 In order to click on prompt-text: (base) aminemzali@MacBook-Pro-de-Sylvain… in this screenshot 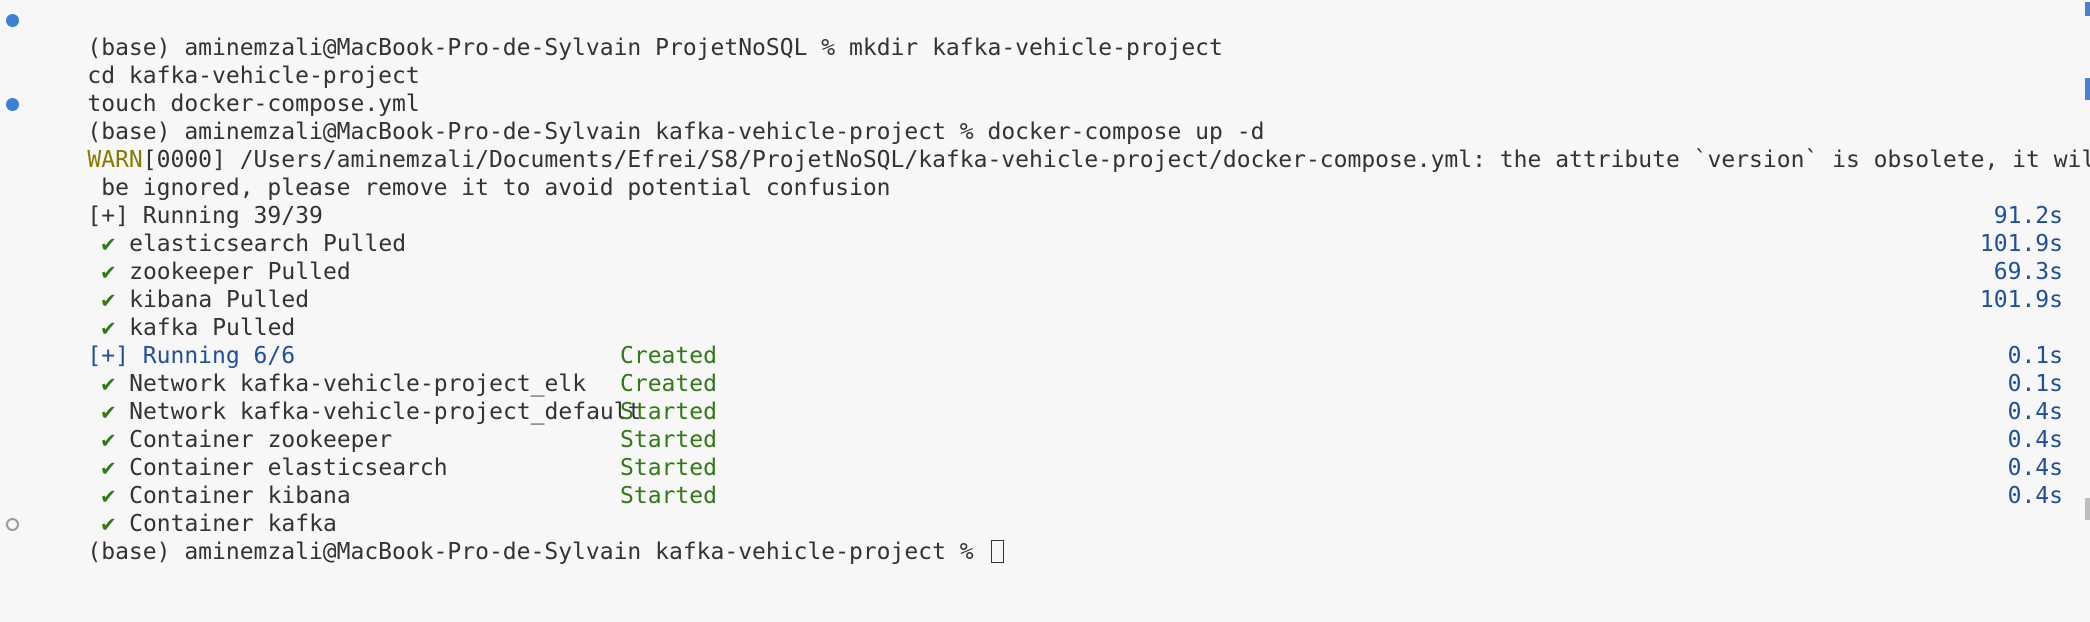, I will do `click(537, 552)`.